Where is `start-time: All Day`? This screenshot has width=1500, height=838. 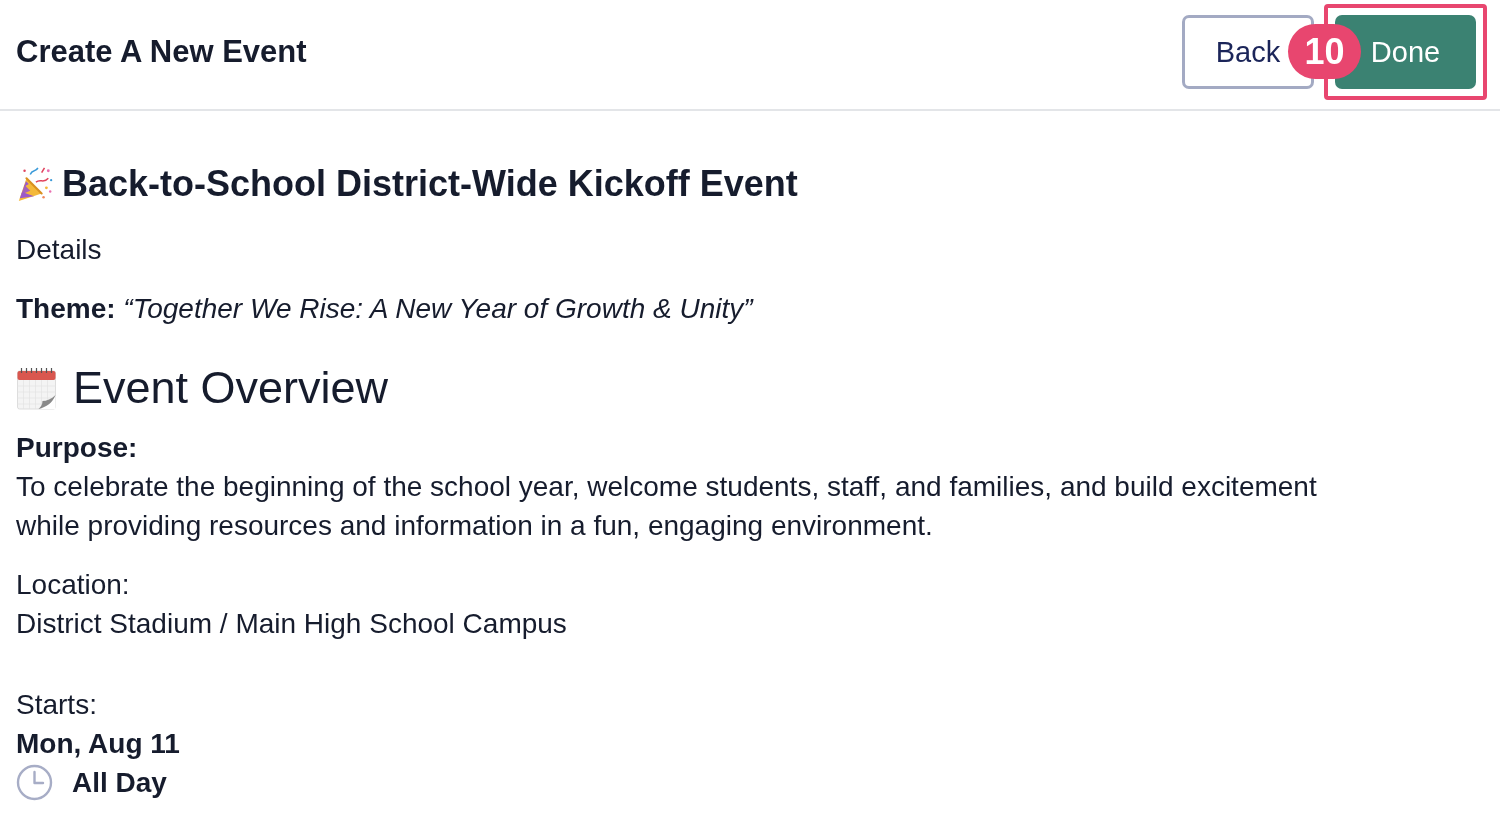
start-time: All Day is located at coordinates (119, 783).